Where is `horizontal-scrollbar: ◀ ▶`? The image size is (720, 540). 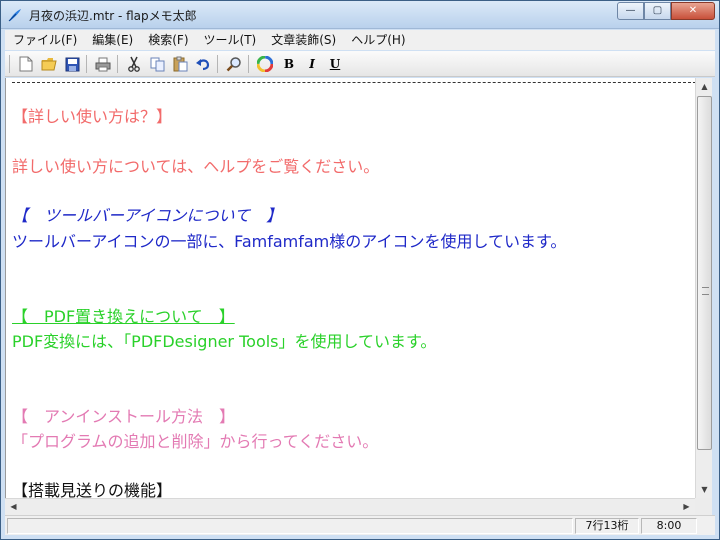
horizontal-scrollbar: ◀ ▶ is located at coordinates (350, 506).